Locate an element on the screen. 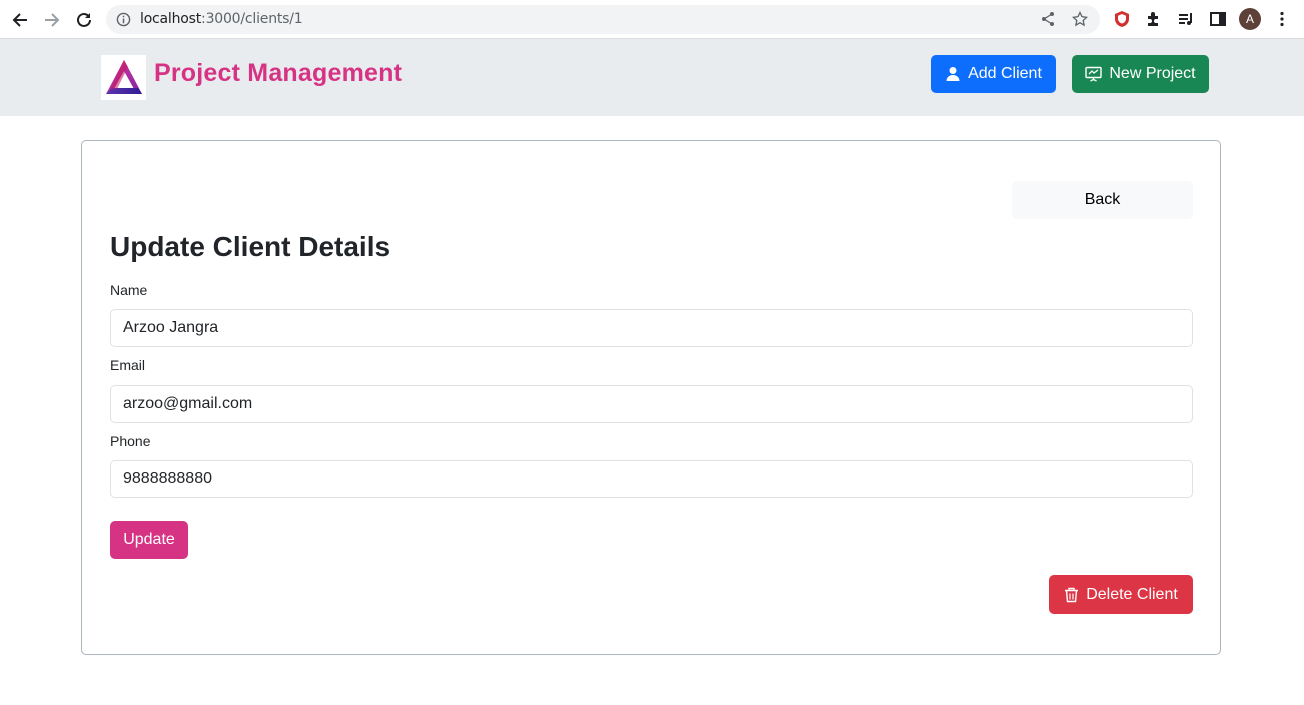 This screenshot has height=705, width=1304. profile-avatar: A is located at coordinates (1250, 19).